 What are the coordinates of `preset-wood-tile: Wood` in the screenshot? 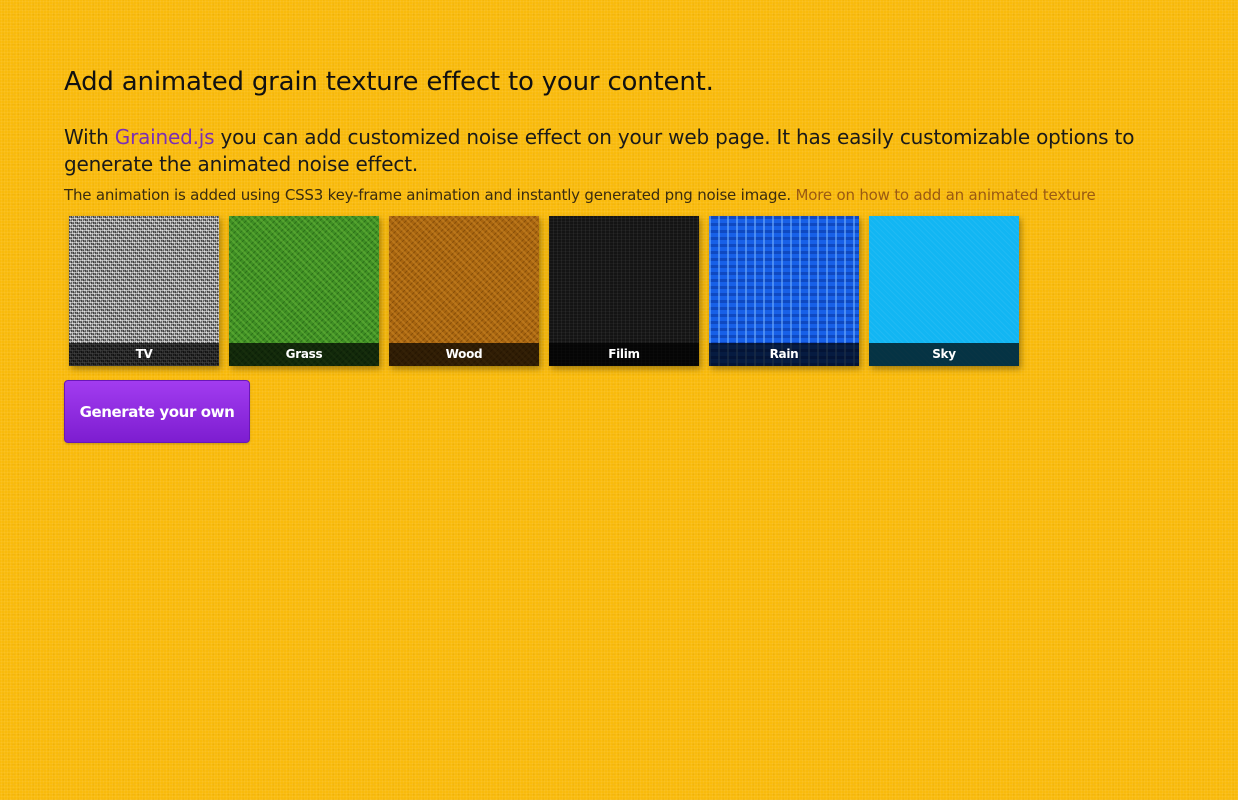 It's located at (464, 291).